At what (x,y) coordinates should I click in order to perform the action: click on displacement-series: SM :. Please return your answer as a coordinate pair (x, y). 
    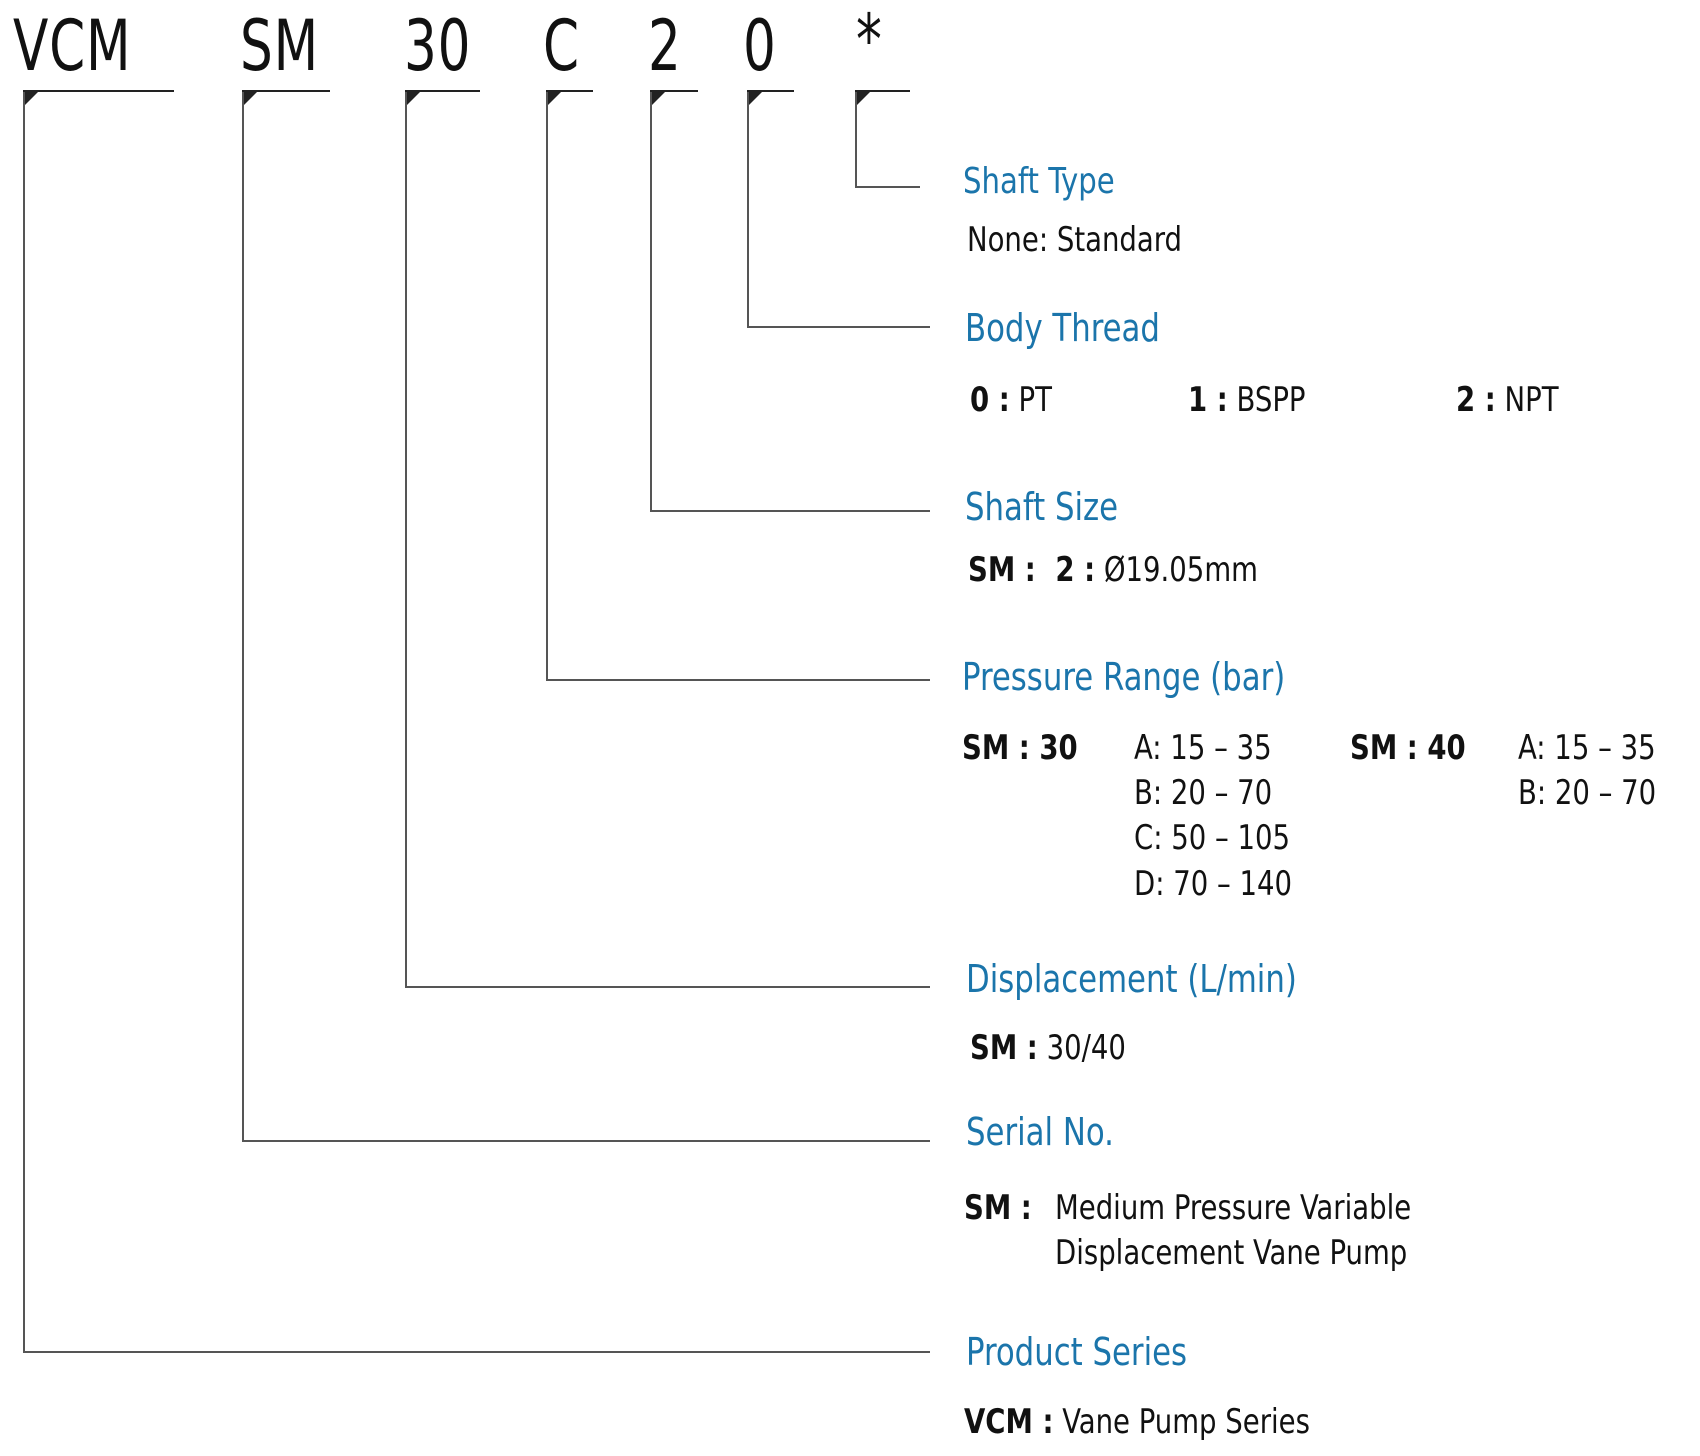
    Looking at the image, I should click on (1004, 1048).